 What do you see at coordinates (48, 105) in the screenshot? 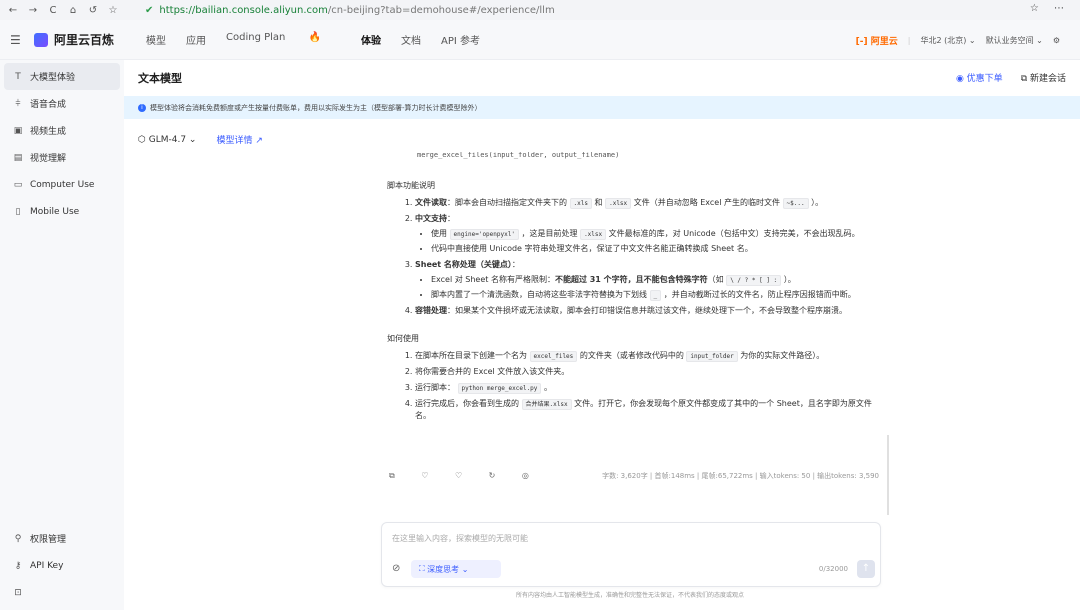
I see `sidebar-item-label: 语音合成` at bounding box center [48, 105].